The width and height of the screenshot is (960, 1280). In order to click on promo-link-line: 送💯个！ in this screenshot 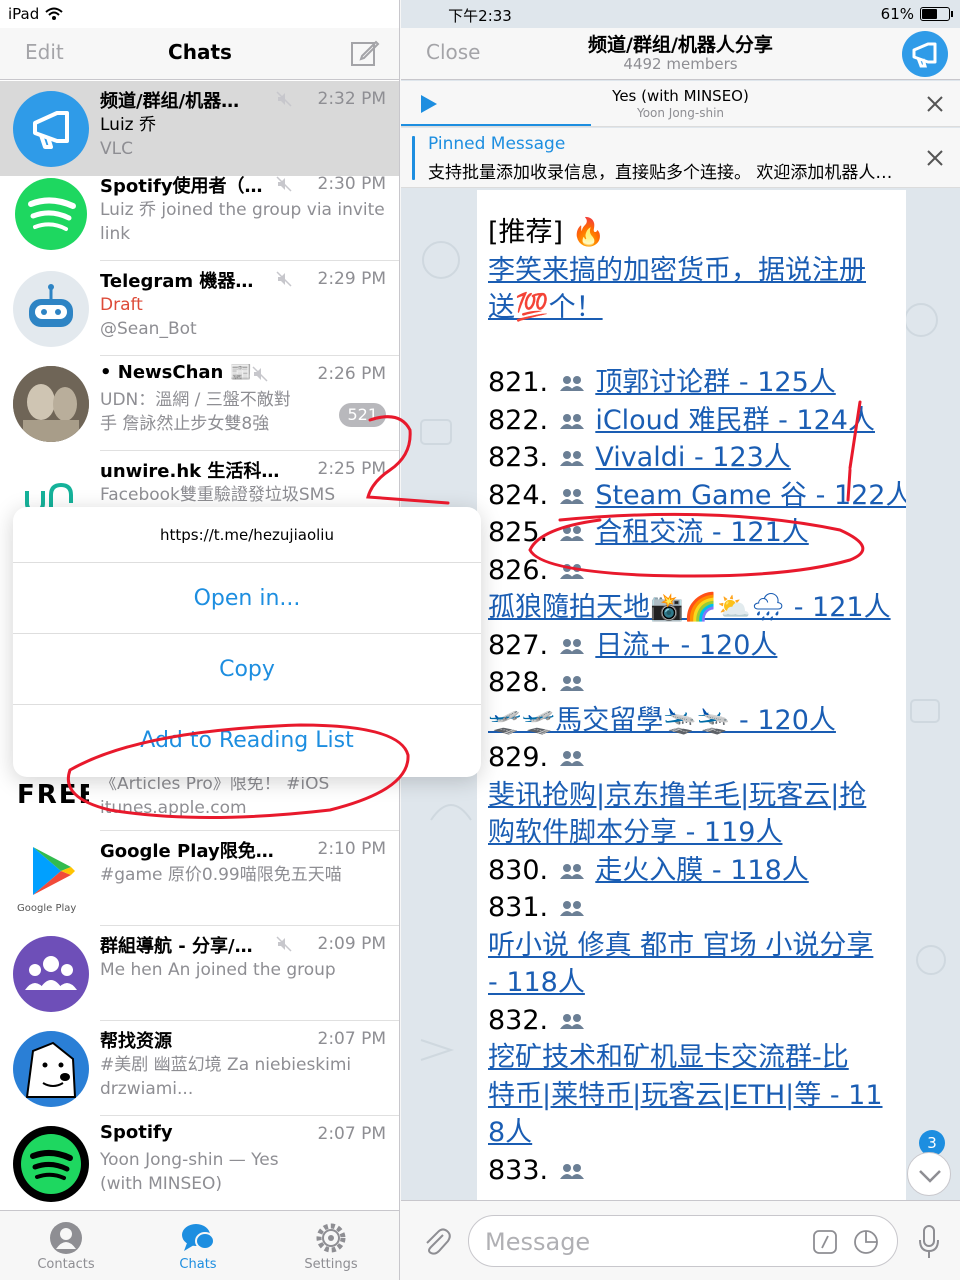, I will do `click(697, 308)`.